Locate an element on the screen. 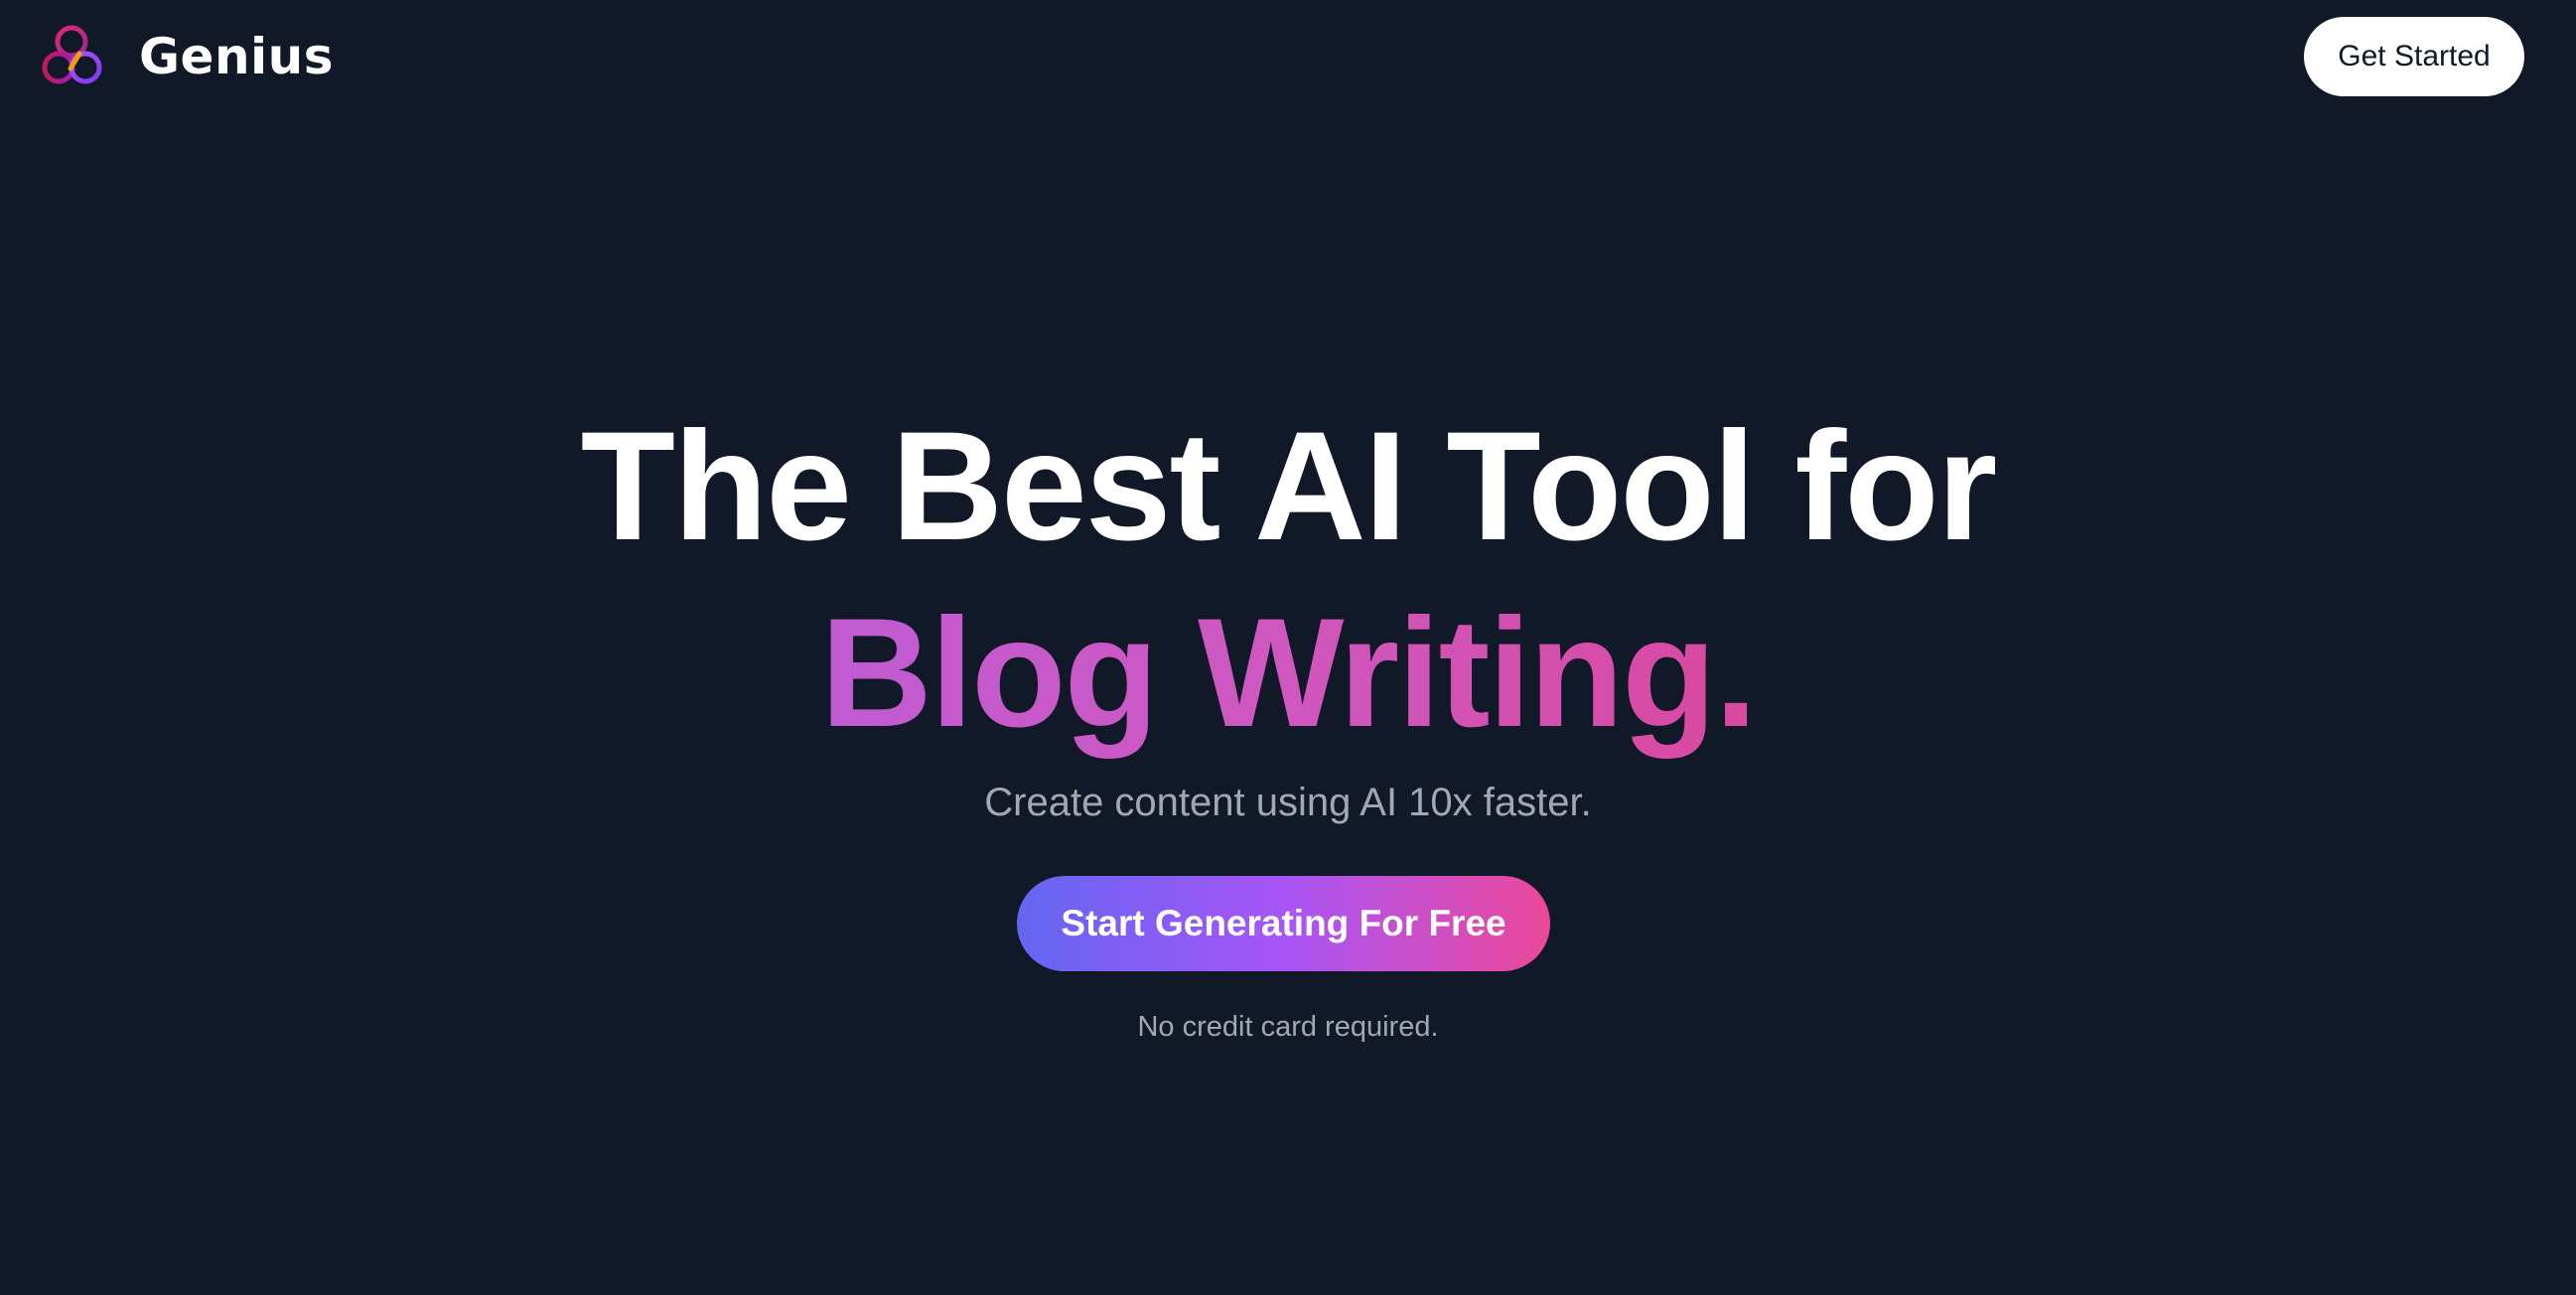 This screenshot has width=2576, height=1295. start-generating-button: Start Generating For Free is located at coordinates (1284, 923).